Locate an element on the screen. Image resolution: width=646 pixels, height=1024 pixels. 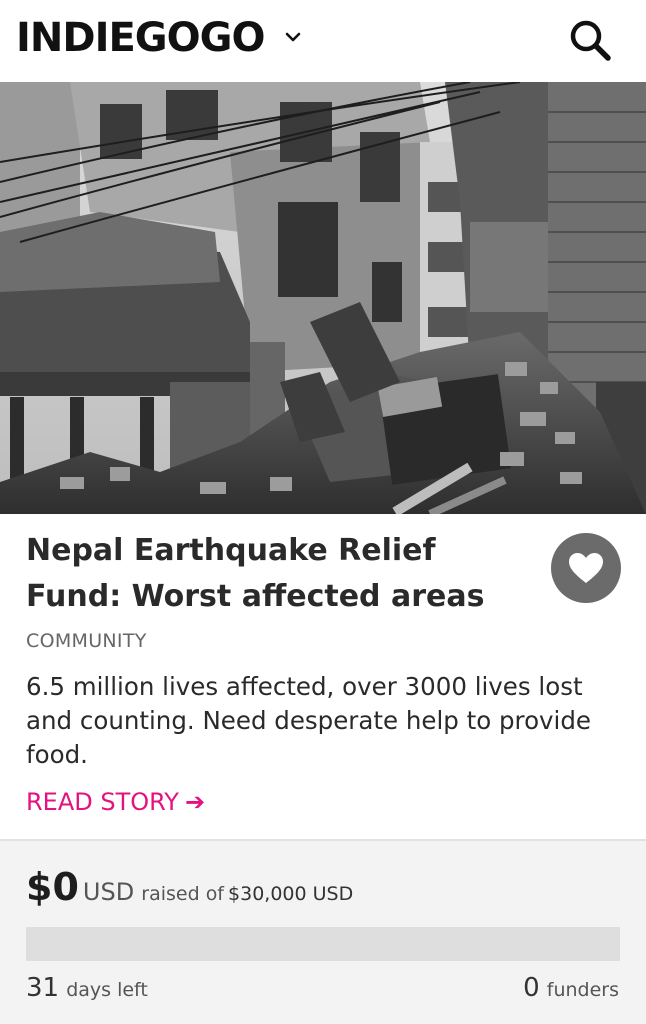
top-nav-bar: INDIEGOGO is located at coordinates (323, 41).